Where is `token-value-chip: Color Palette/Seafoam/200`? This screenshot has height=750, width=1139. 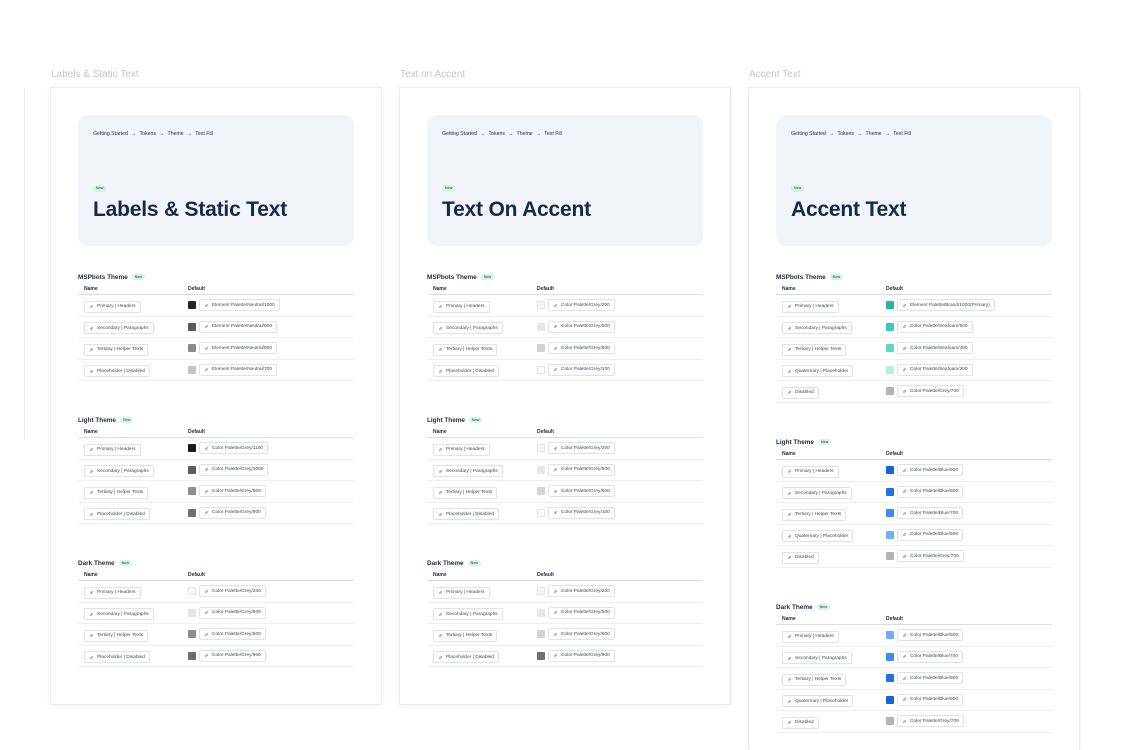
token-value-chip: Color Palette/Seafoam/200 is located at coordinates (935, 369).